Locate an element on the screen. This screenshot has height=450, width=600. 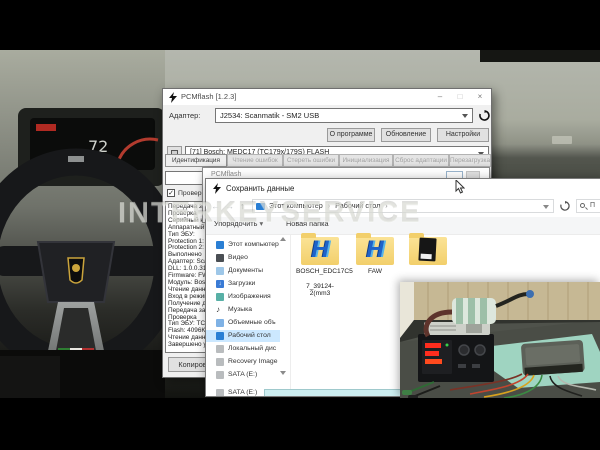
computer-icon is located at coordinates (220, 245).